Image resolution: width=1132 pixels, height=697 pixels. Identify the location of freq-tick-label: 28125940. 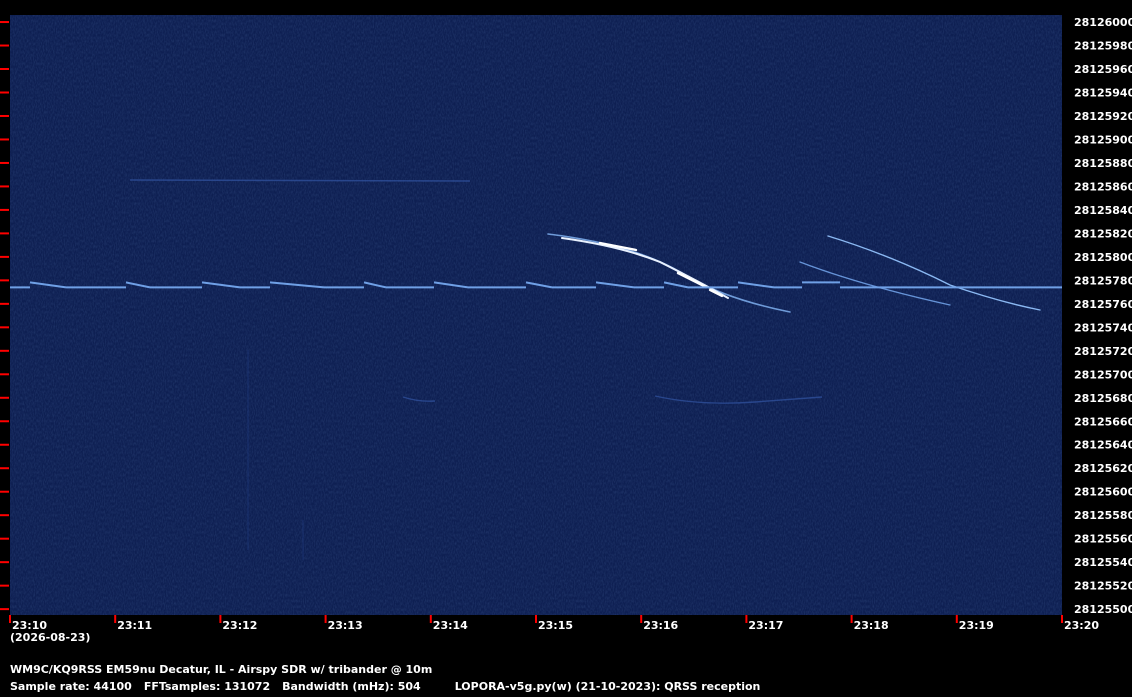
(1103, 92).